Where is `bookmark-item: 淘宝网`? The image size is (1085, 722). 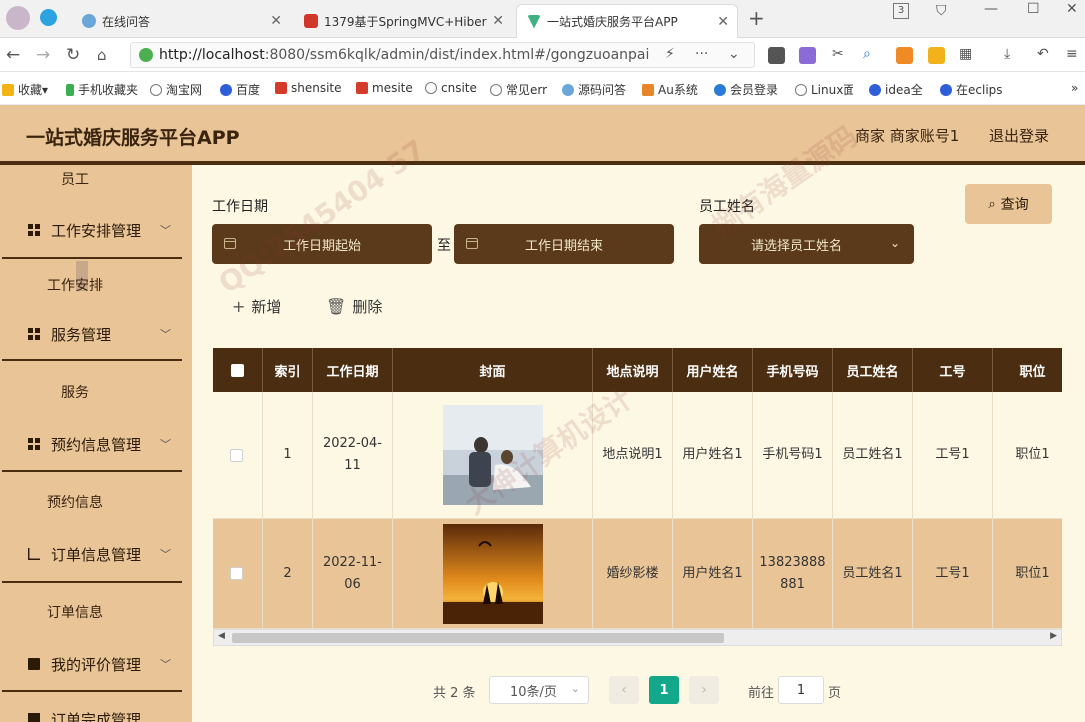 bookmark-item: 淘宝网 is located at coordinates (176, 89).